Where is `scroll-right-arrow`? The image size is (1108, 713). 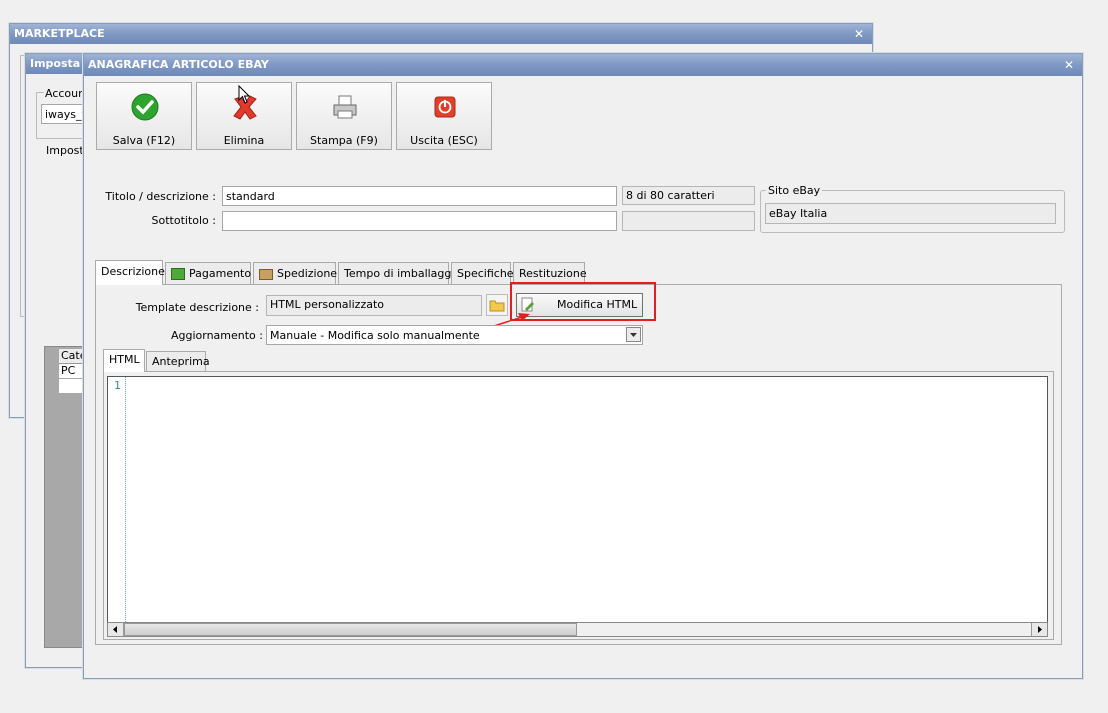 scroll-right-arrow is located at coordinates (1039, 629).